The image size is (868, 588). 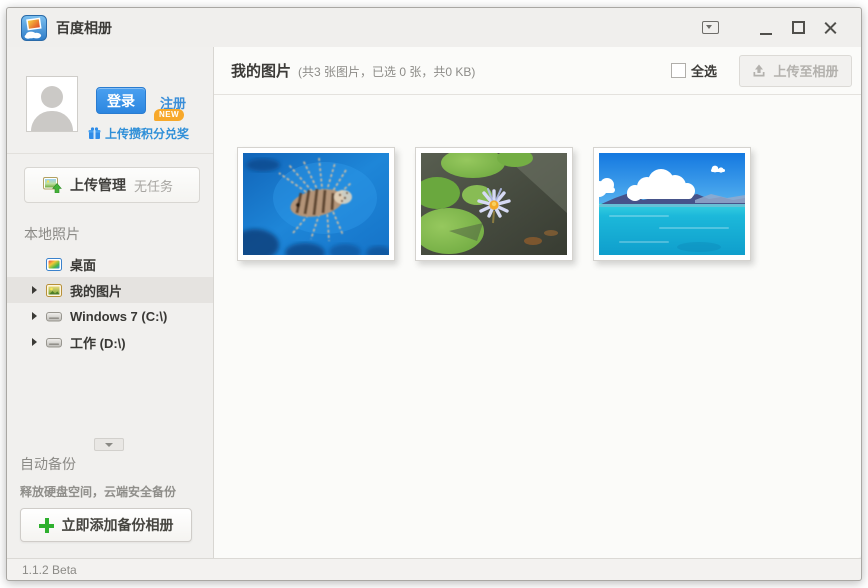 I want to click on gift-icon, so click(x=94, y=133).